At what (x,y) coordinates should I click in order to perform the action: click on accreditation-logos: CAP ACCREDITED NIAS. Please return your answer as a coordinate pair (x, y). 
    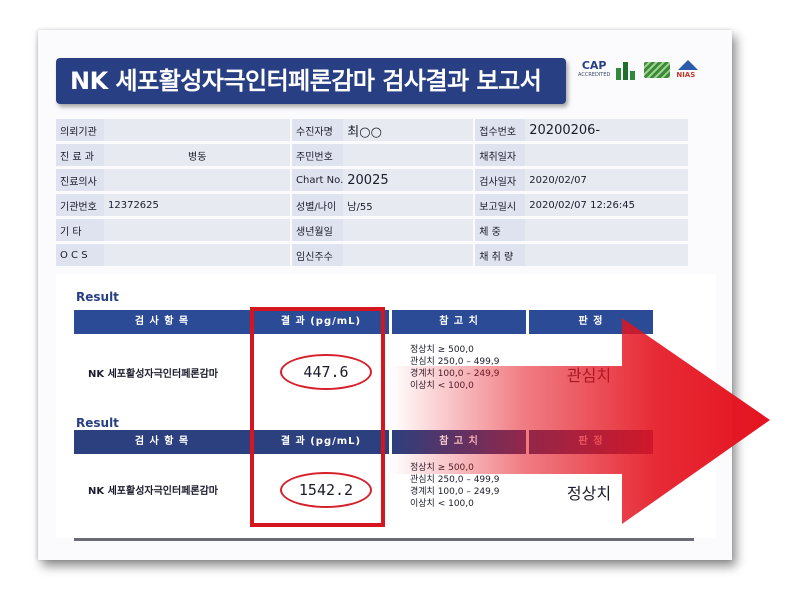
    Looking at the image, I should click on (639, 70).